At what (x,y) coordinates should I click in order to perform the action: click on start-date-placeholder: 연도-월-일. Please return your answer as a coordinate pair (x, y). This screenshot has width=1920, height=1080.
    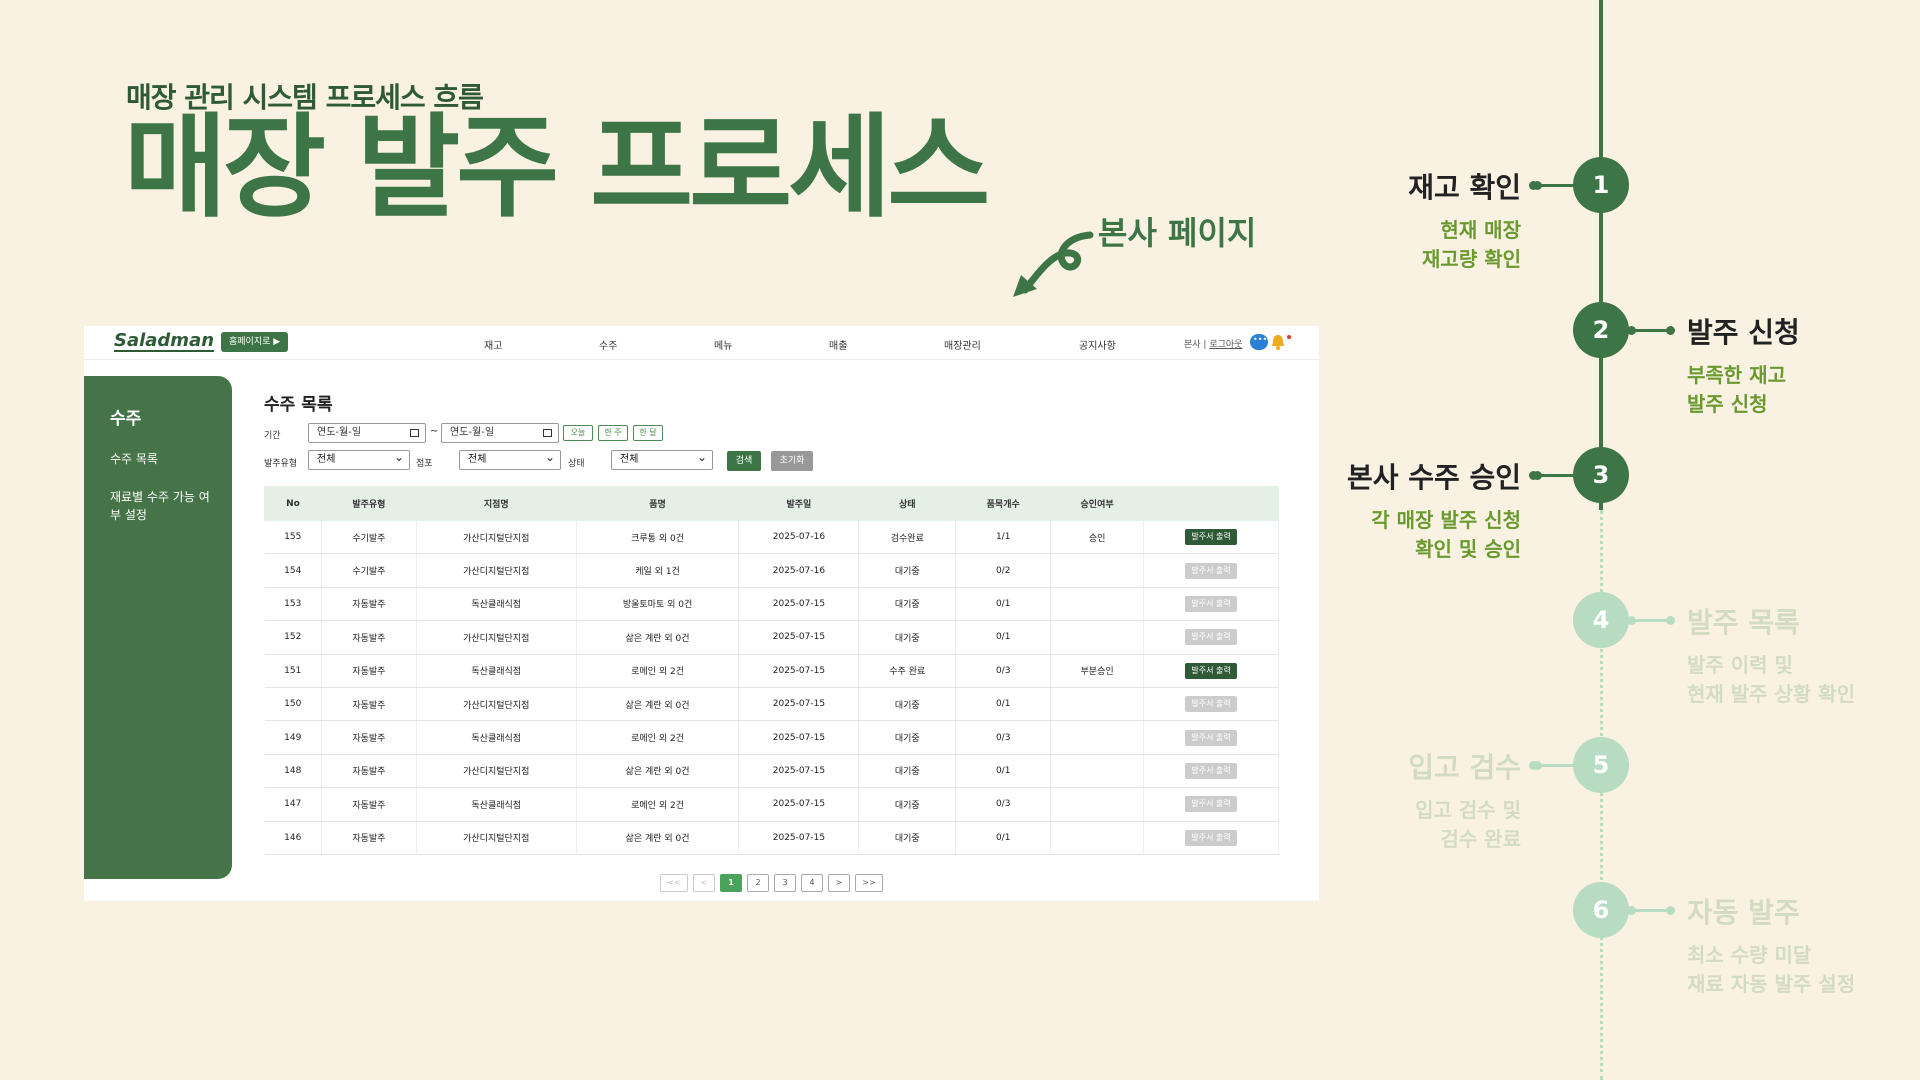
    Looking at the image, I should click on (339, 432).